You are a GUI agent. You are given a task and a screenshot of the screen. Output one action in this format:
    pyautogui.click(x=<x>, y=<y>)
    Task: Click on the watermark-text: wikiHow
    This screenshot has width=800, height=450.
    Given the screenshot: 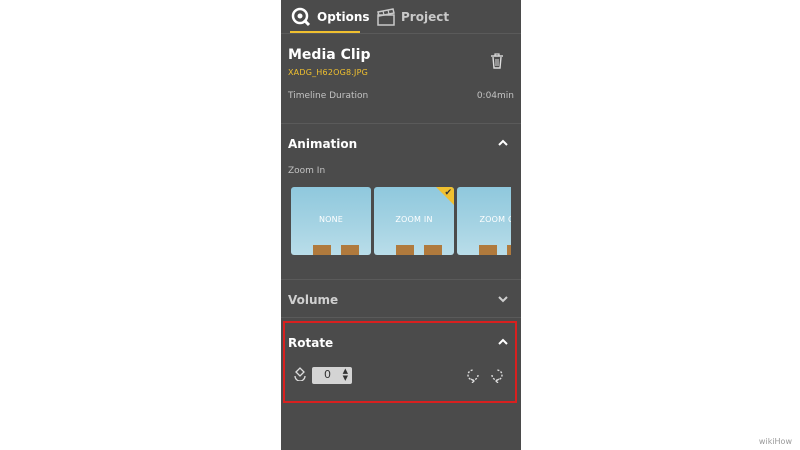 What is the action you would take?
    pyautogui.click(x=775, y=441)
    